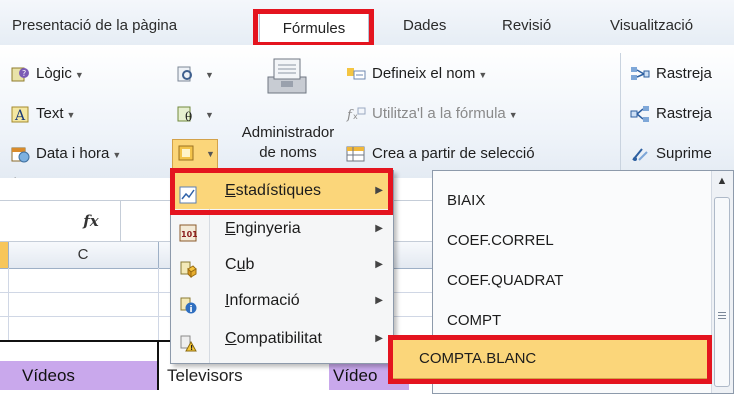 The height and width of the screenshot is (394, 734). I want to click on menu-item-label: Cub, so click(239, 265).